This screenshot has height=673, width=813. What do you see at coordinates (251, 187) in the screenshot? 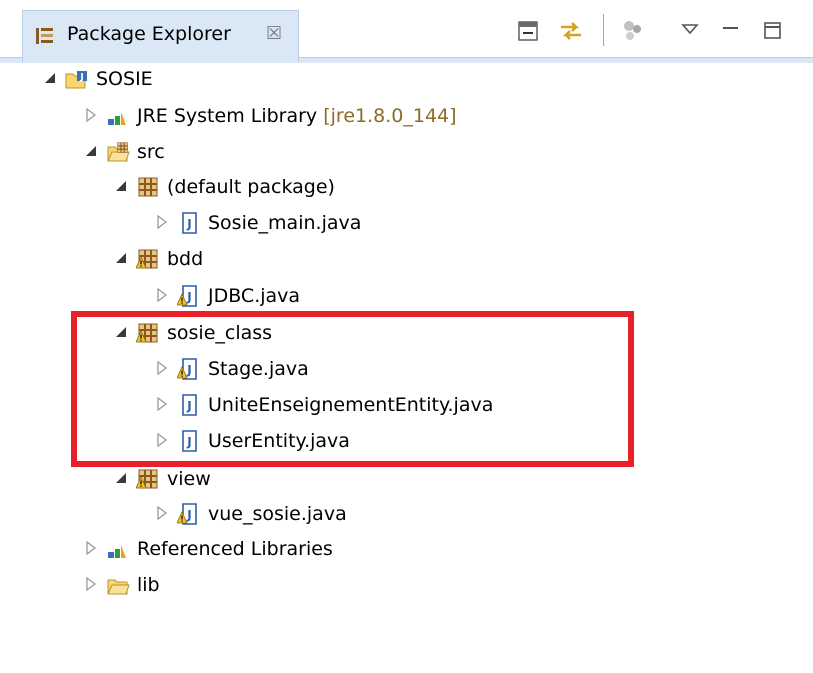
I see `tree-label-default-package: (default package)` at bounding box center [251, 187].